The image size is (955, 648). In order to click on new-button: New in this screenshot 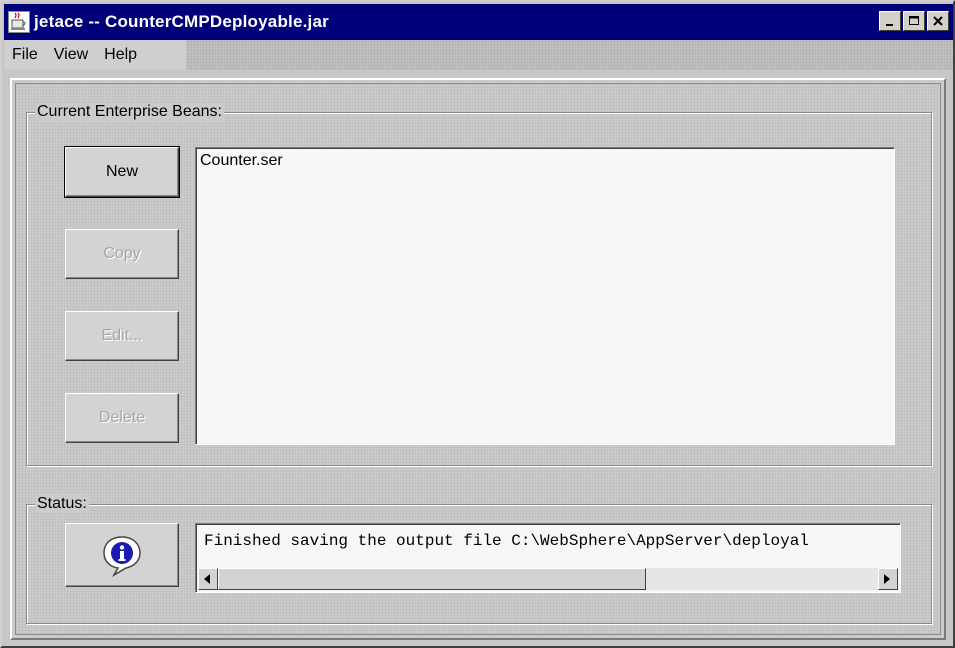, I will do `click(122, 172)`.